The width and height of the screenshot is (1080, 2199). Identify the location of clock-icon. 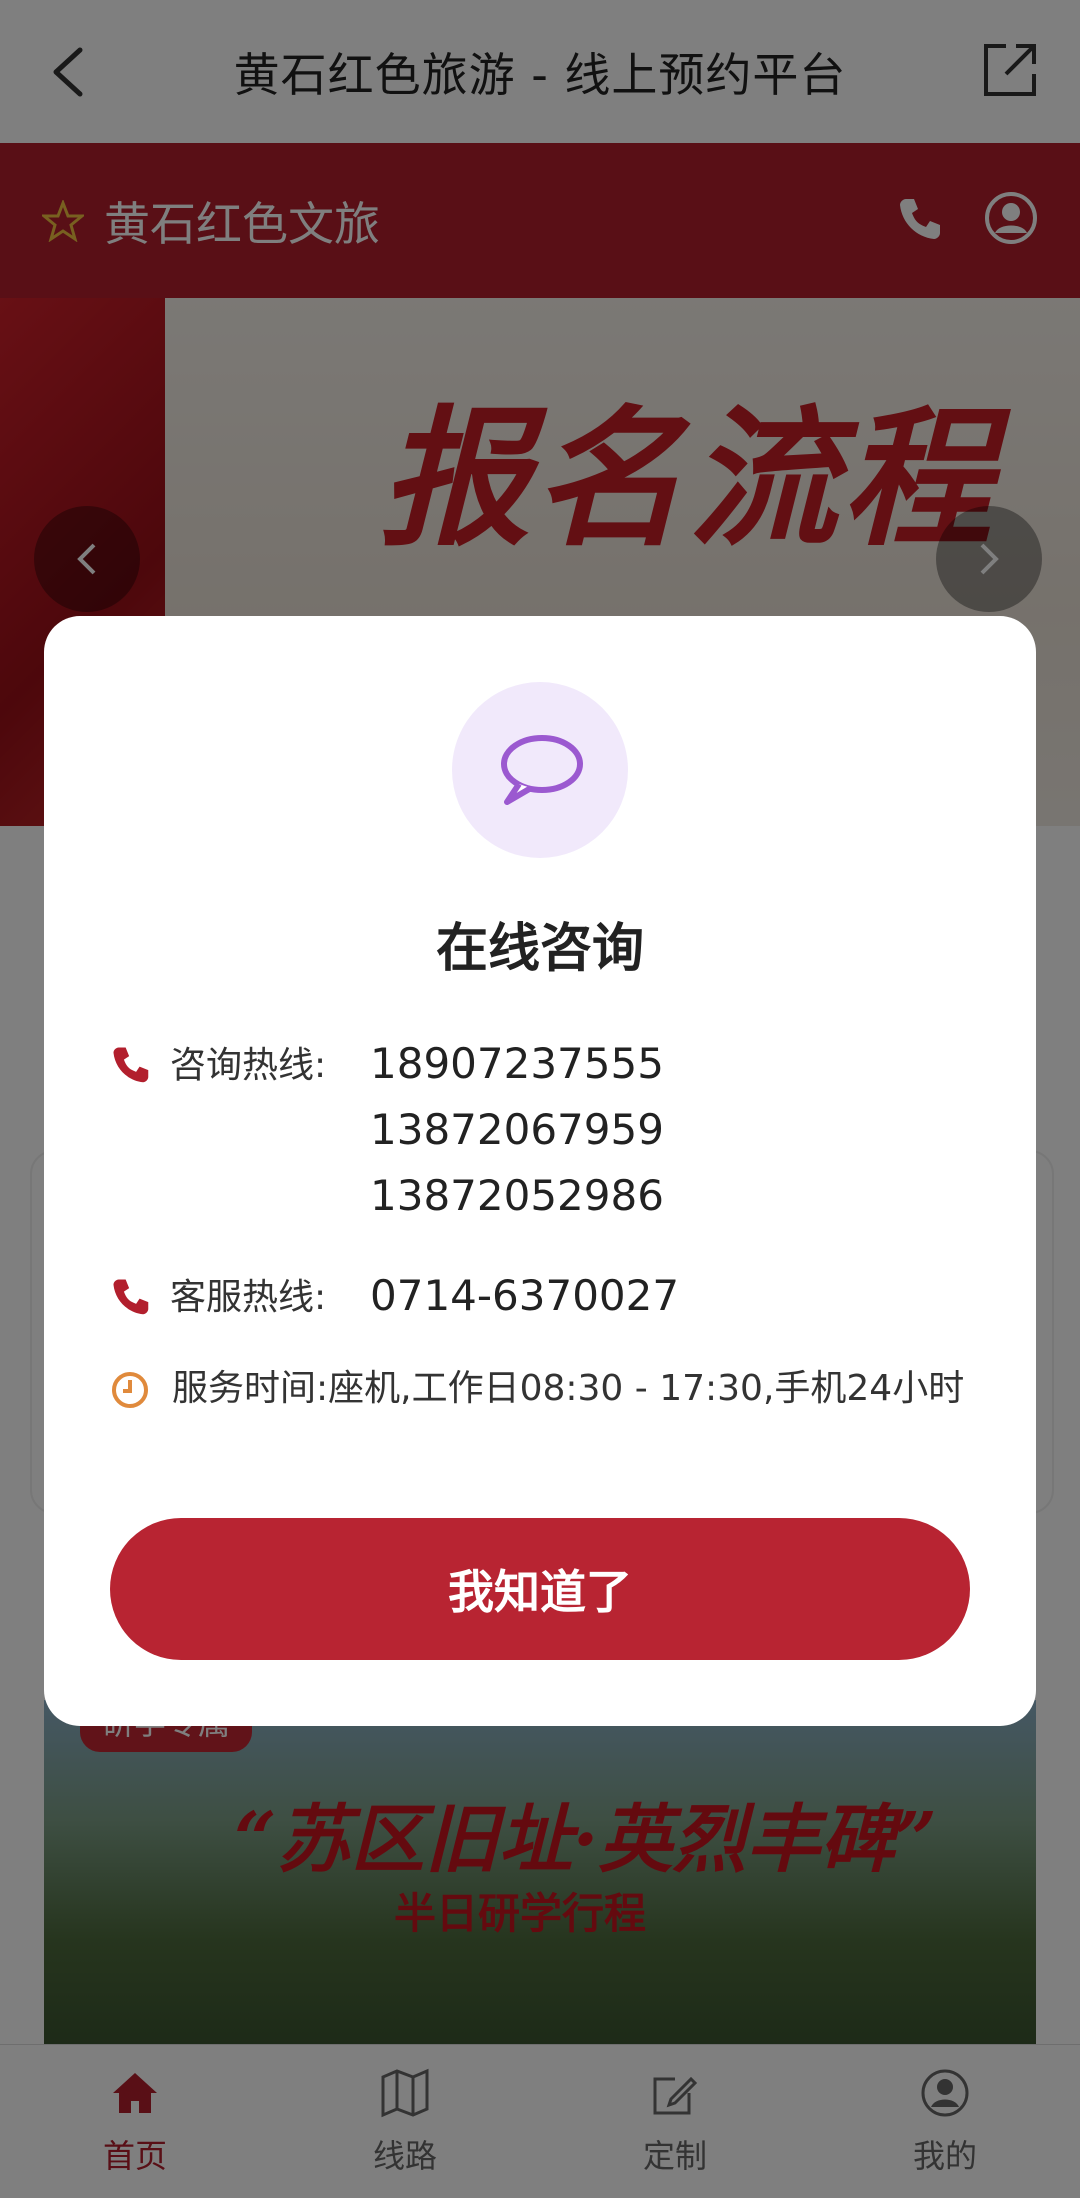
(130, 1390).